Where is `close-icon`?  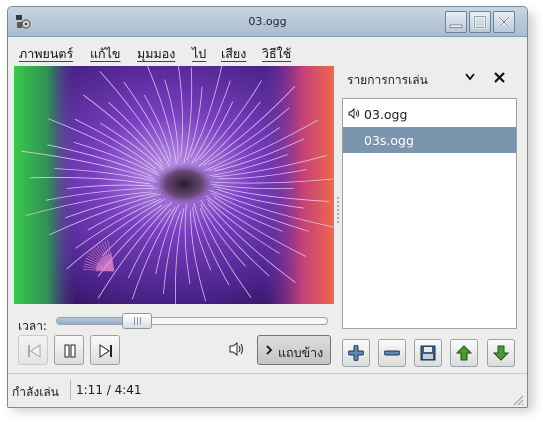 close-icon is located at coordinates (504, 22).